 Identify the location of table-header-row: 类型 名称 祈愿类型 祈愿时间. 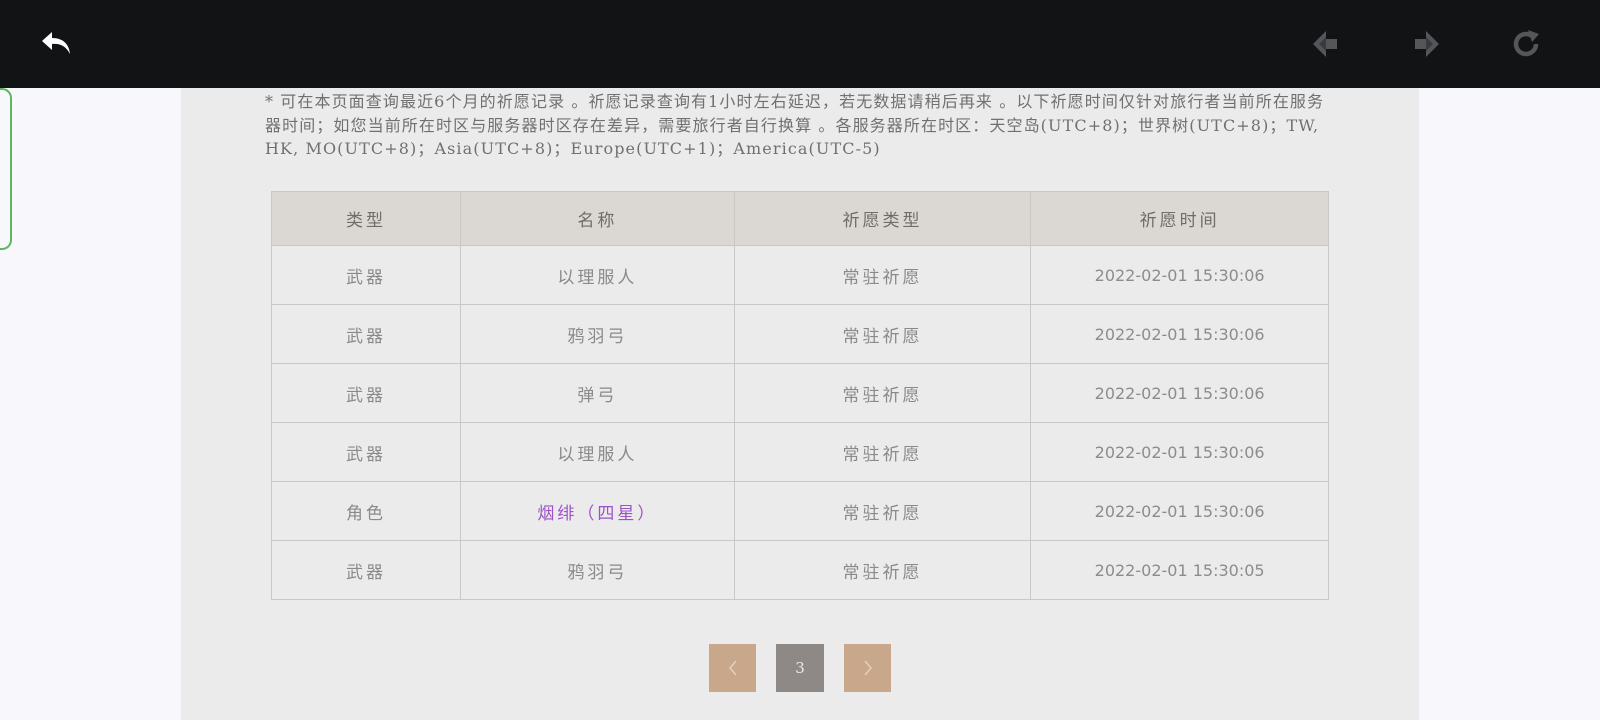
(799, 218).